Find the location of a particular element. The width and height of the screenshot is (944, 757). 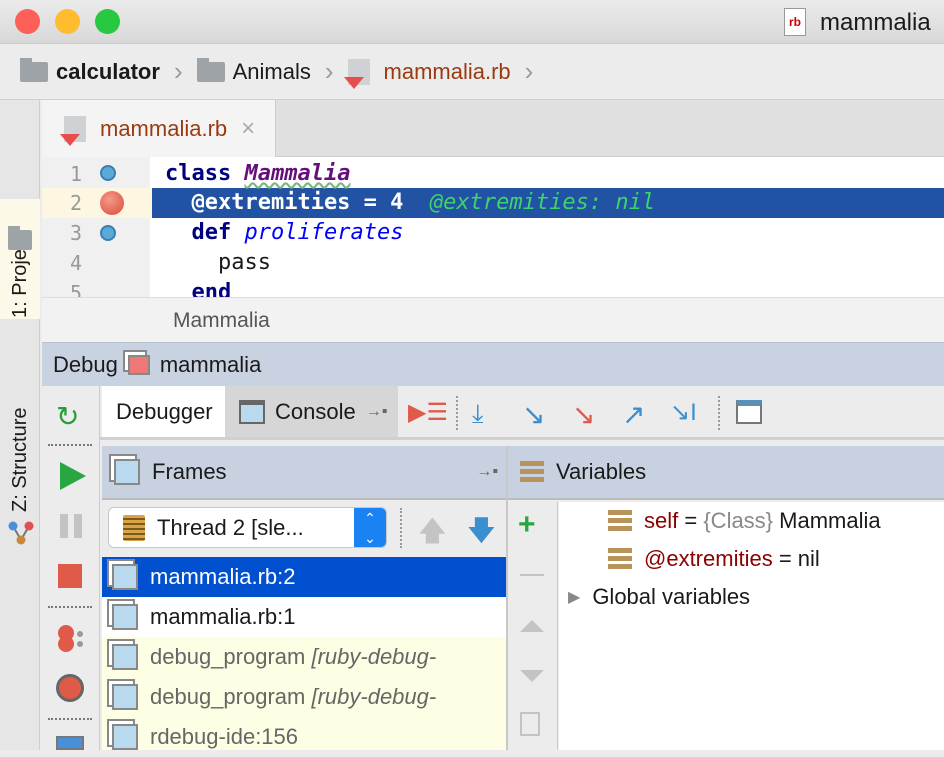

breakpoint-icon is located at coordinates (112, 203).